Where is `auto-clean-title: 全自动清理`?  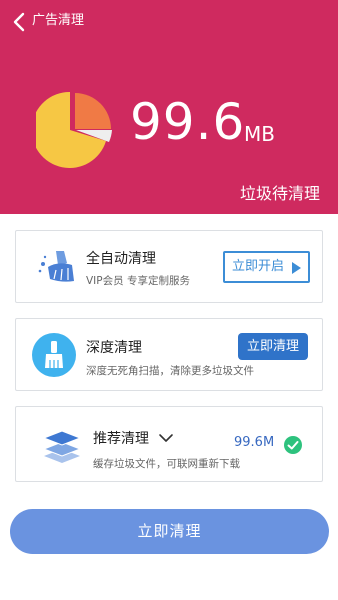 auto-clean-title: 全自动清理 is located at coordinates (121, 259).